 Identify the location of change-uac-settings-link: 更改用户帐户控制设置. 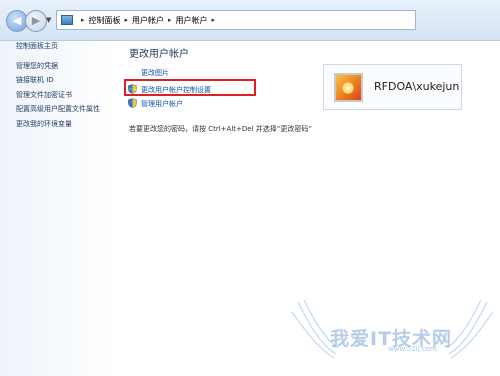
(176, 90).